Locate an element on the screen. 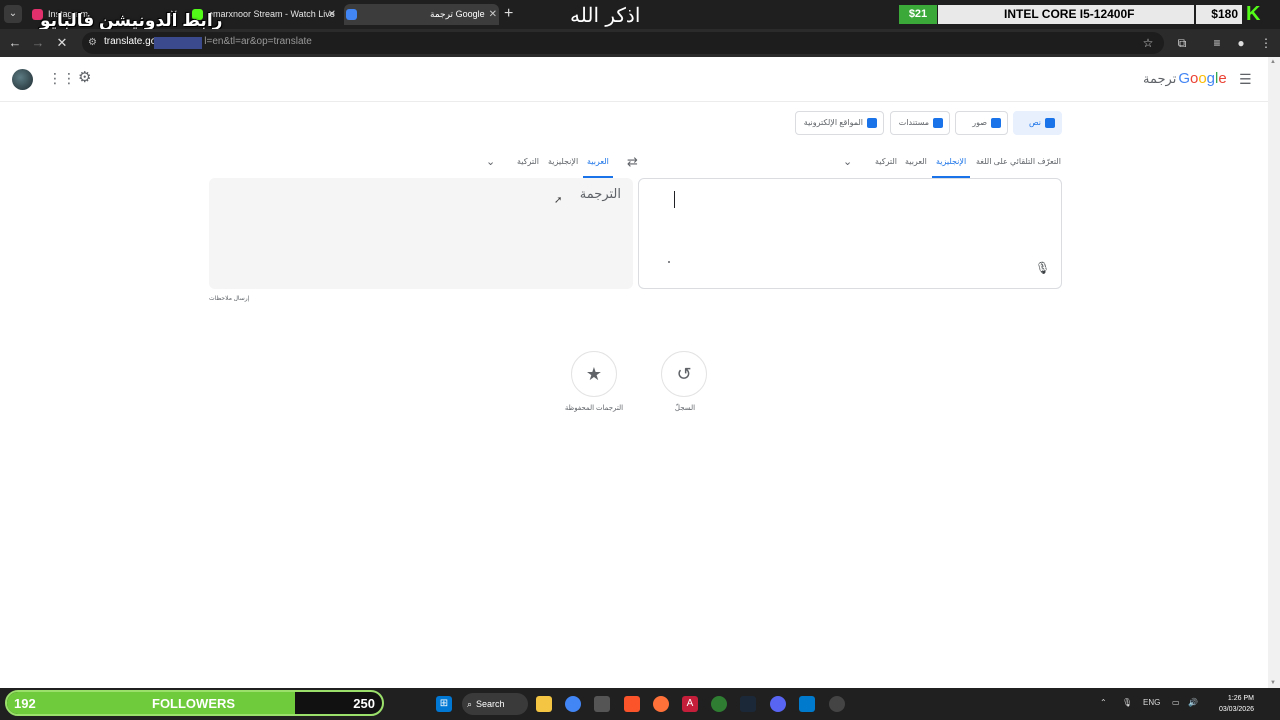  translation-output: الترجمة ➚ is located at coordinates (421, 233).